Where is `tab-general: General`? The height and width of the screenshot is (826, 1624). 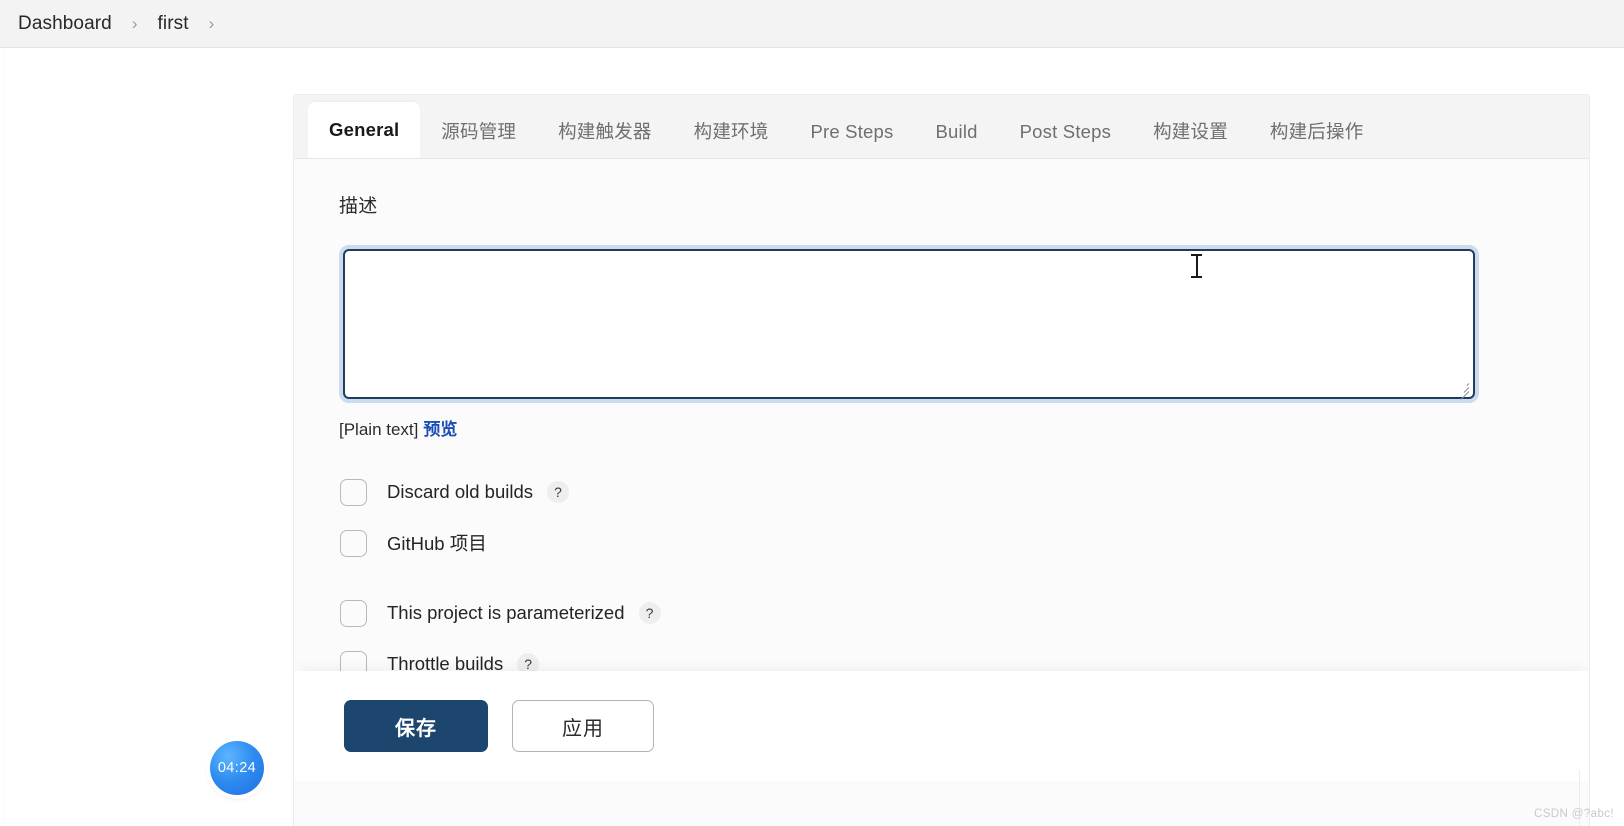 tab-general: General is located at coordinates (364, 130).